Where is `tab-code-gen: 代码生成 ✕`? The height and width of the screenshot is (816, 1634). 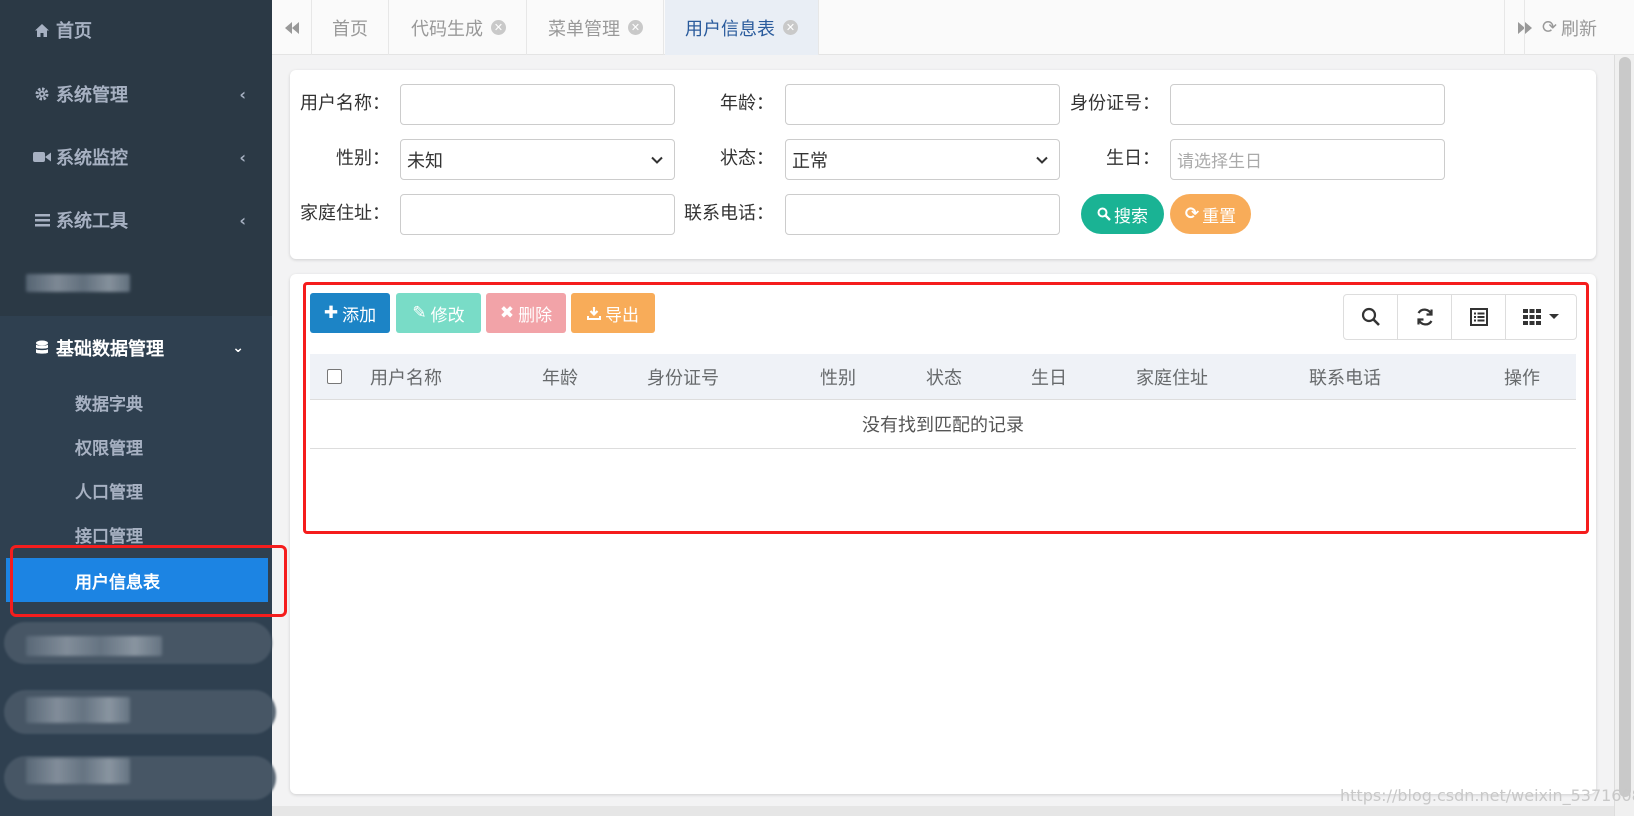 tab-code-gen: 代码生成 ✕ is located at coordinates (459, 27).